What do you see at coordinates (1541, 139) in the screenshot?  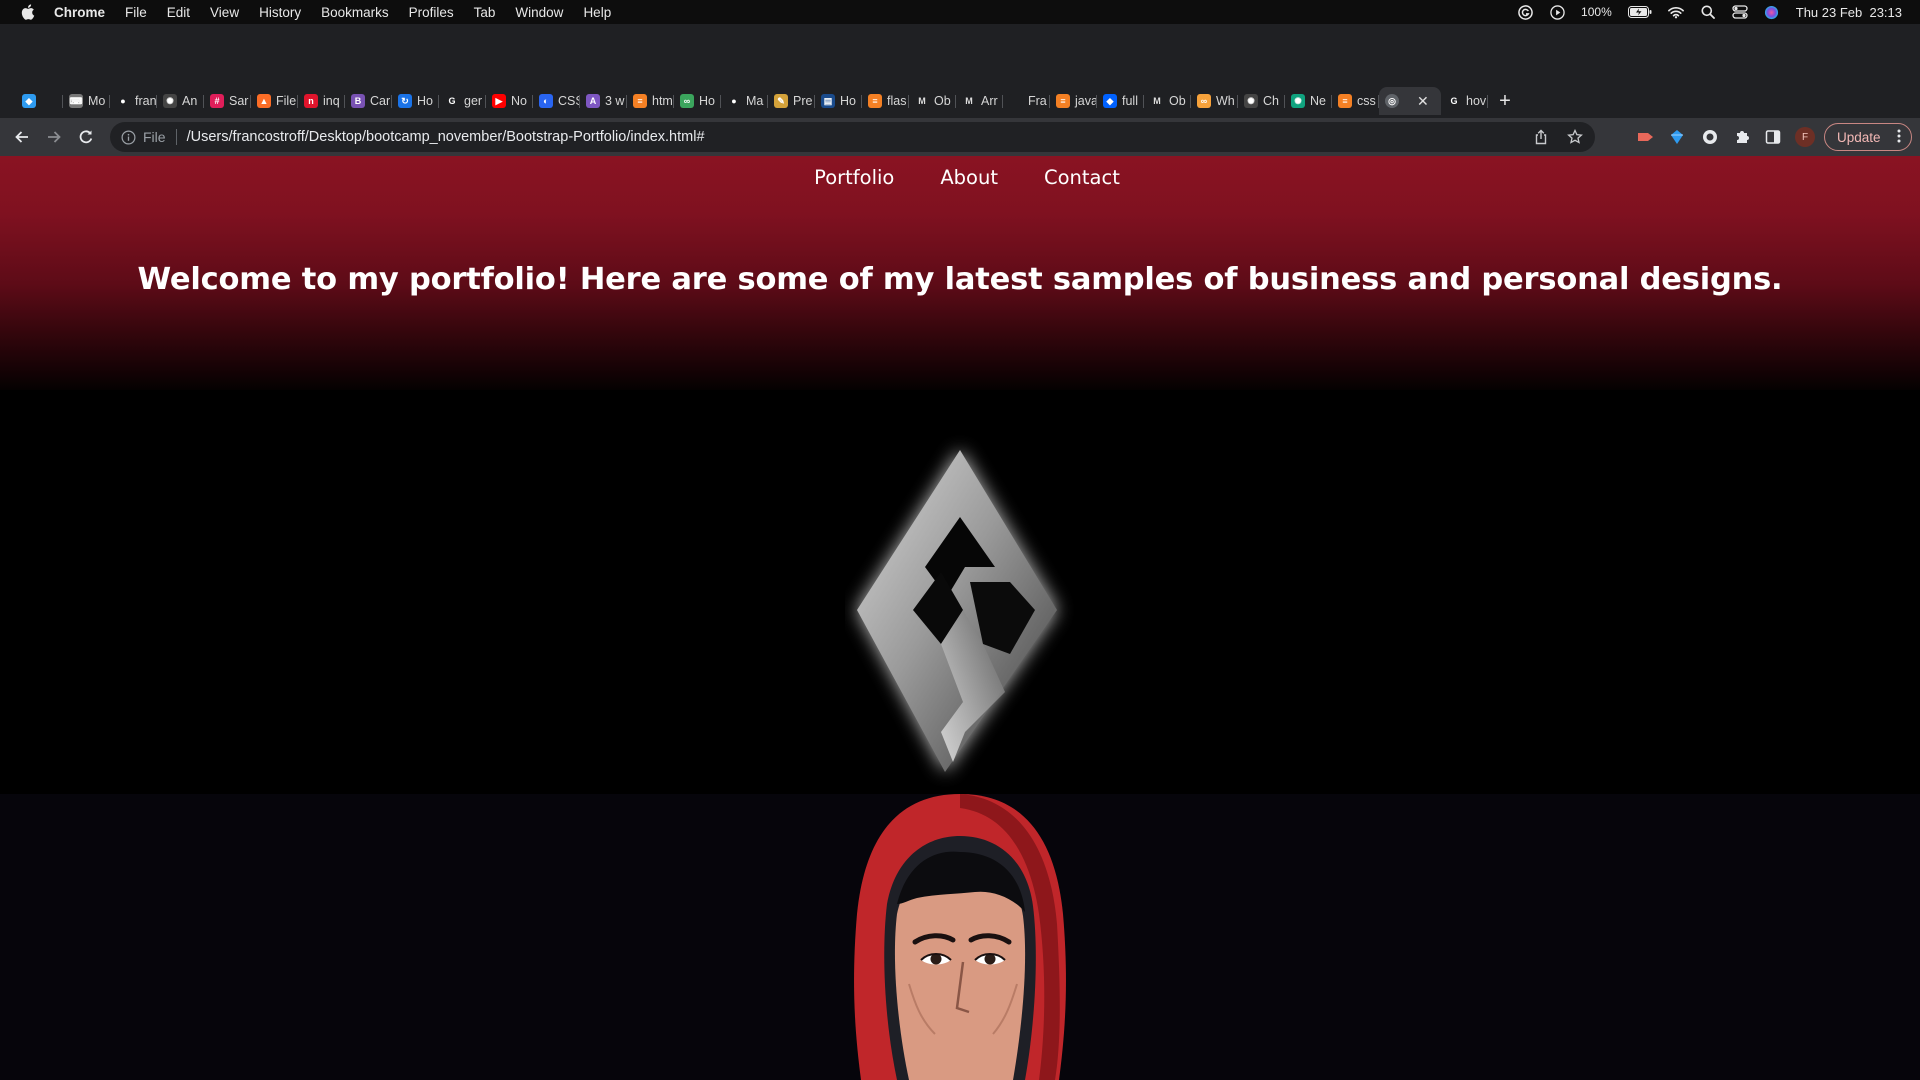 I see `share-icon` at bounding box center [1541, 139].